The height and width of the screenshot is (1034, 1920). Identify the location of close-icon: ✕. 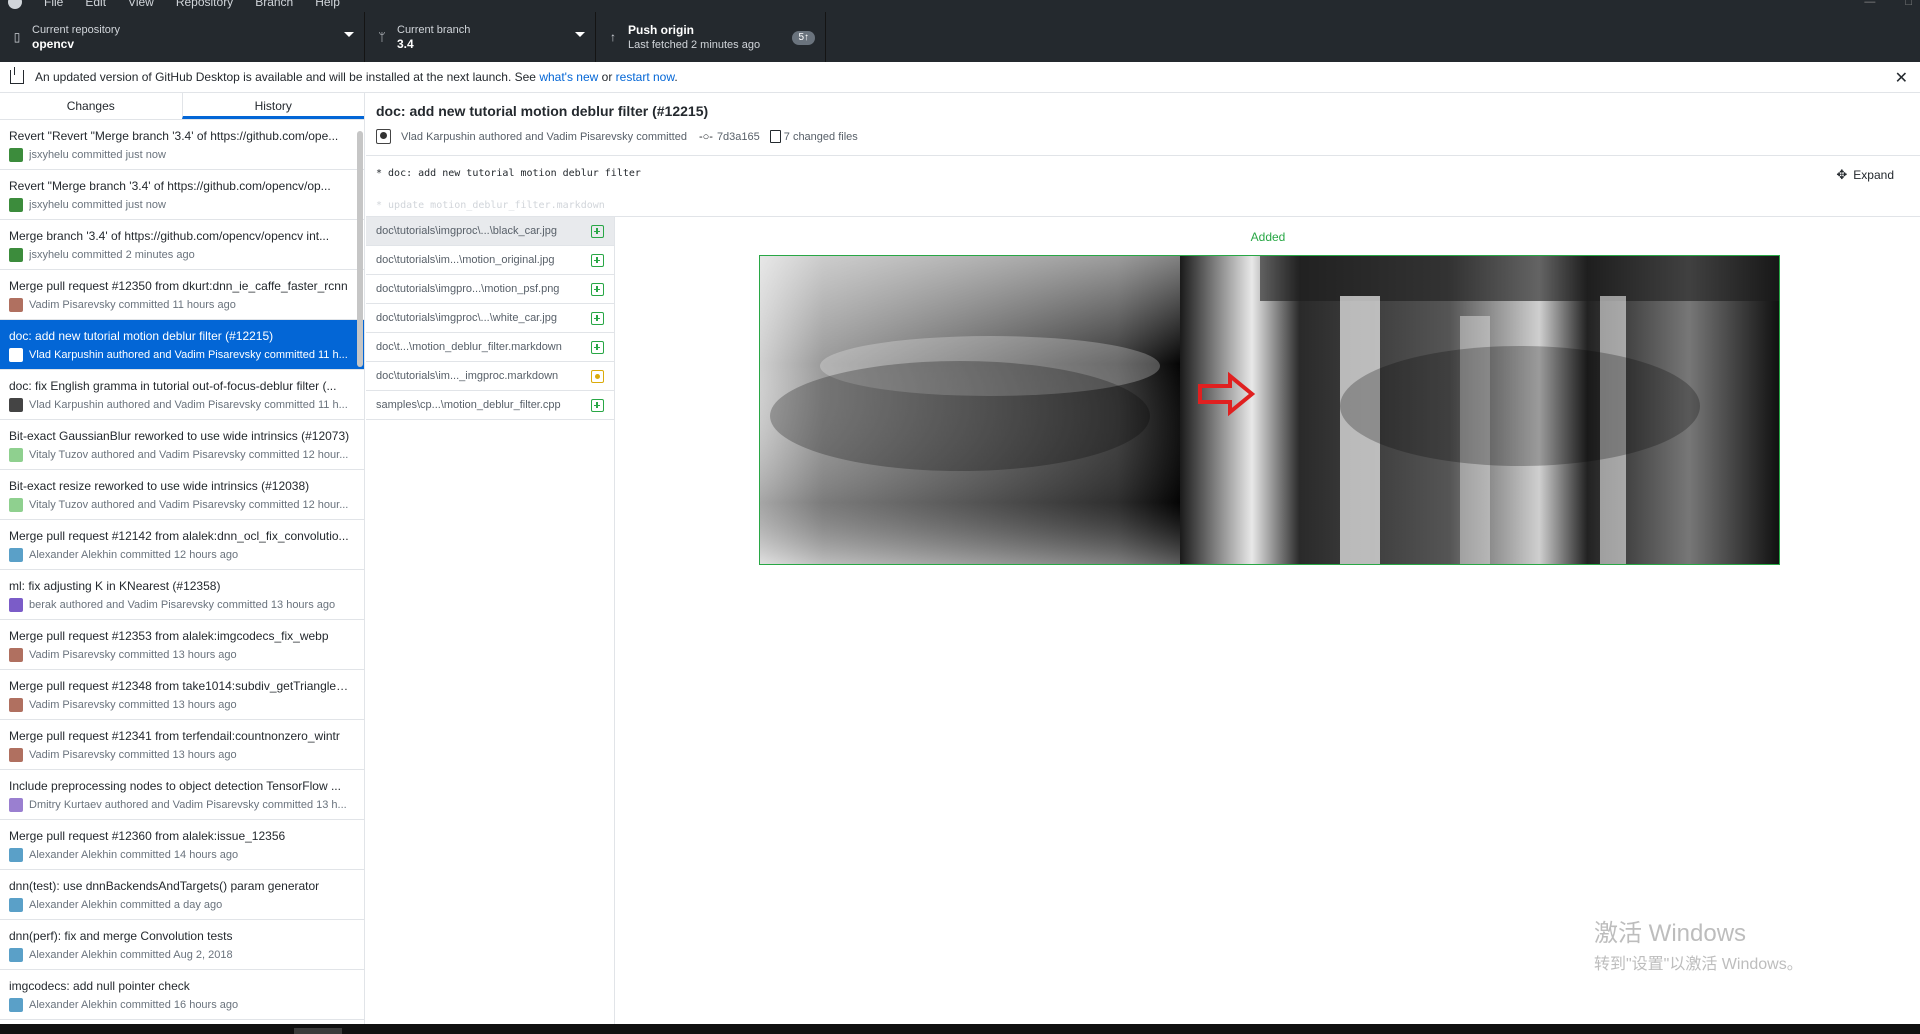
(1901, 78).